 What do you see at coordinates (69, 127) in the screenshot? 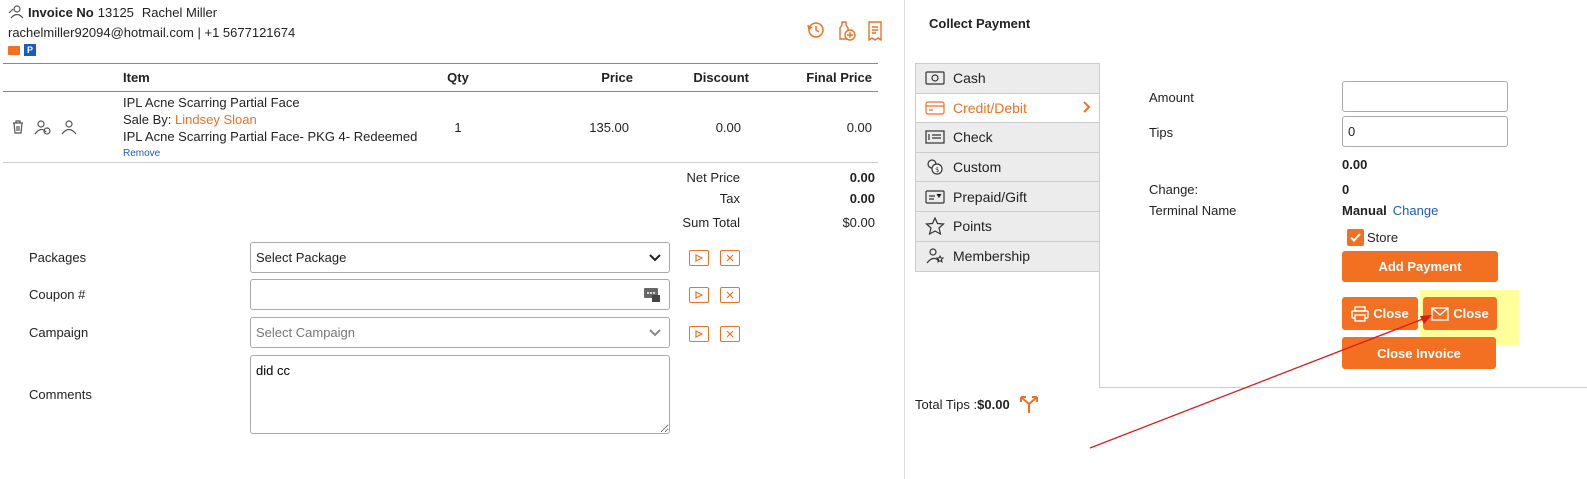
I see `staff-icon` at bounding box center [69, 127].